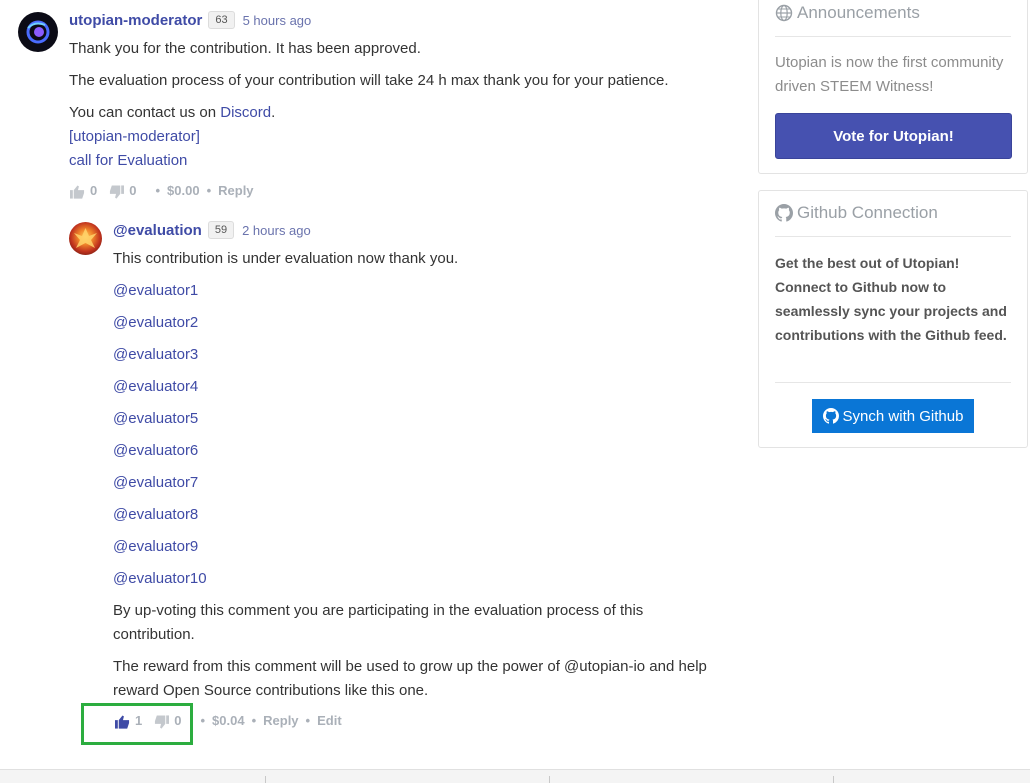 The height and width of the screenshot is (783, 1030). Describe the element at coordinates (139, 721) in the screenshot. I see `upvote-count: 1` at that location.